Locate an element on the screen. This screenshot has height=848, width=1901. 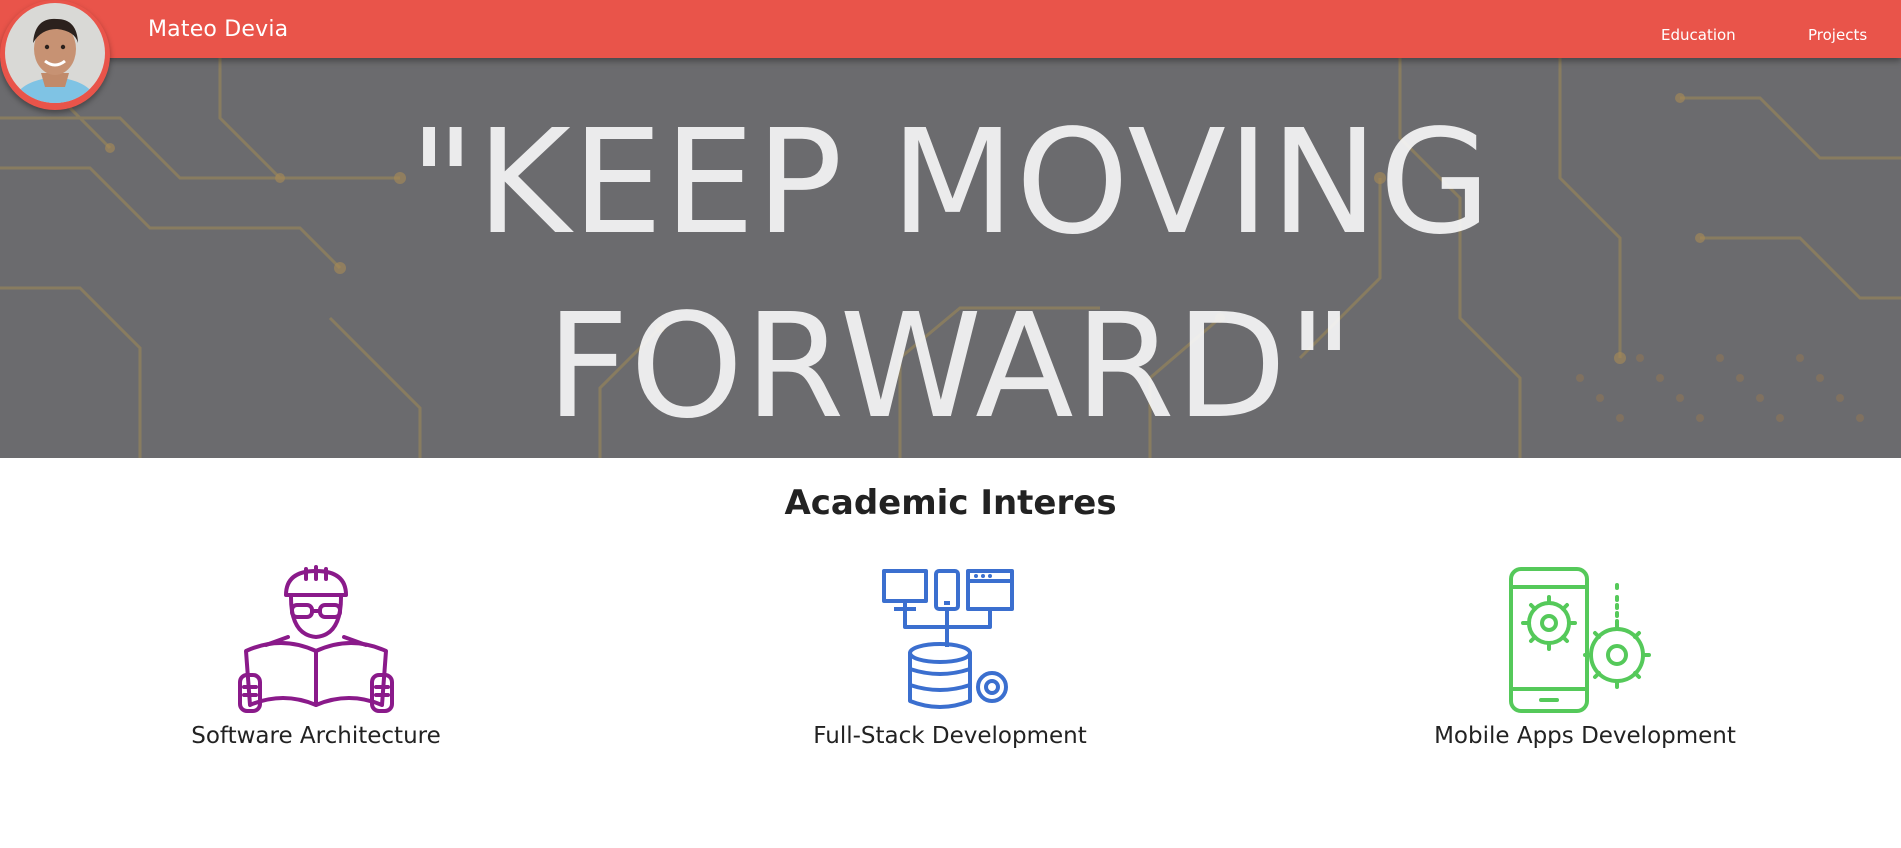
hero-quote-line-2: FORWARD" is located at coordinates (950, 366).